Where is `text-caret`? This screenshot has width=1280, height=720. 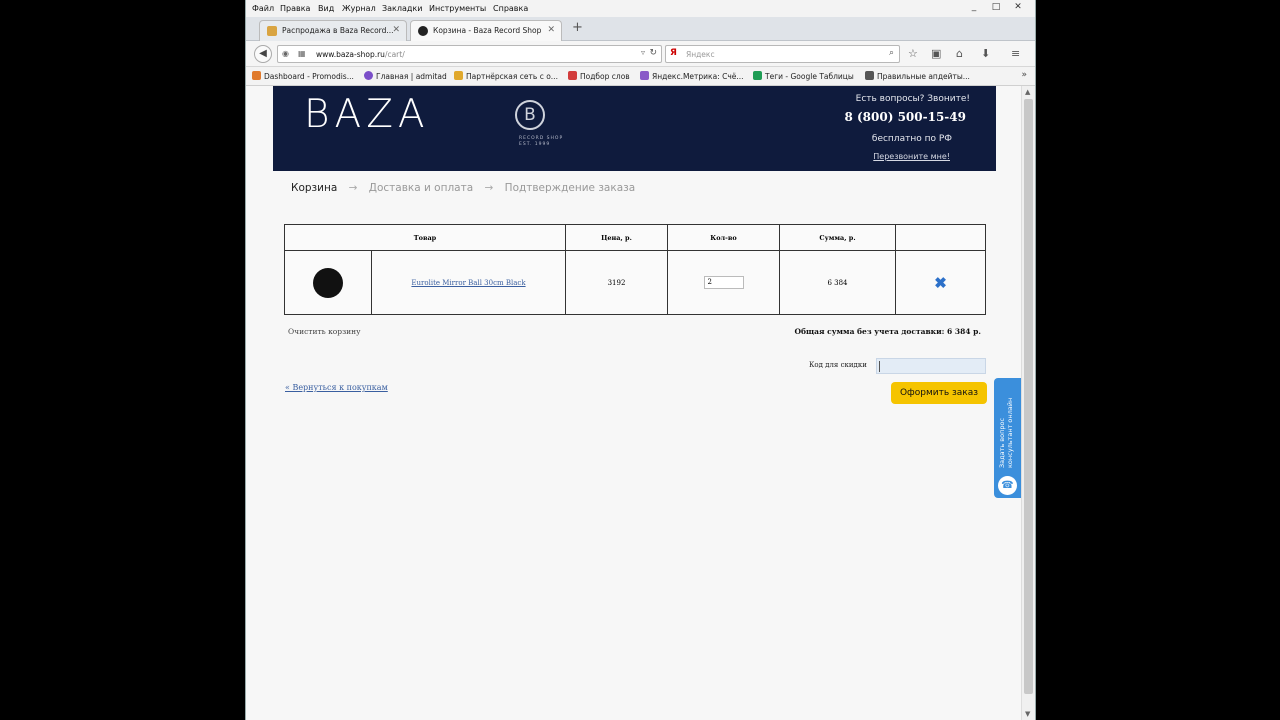
text-caret is located at coordinates (879, 366).